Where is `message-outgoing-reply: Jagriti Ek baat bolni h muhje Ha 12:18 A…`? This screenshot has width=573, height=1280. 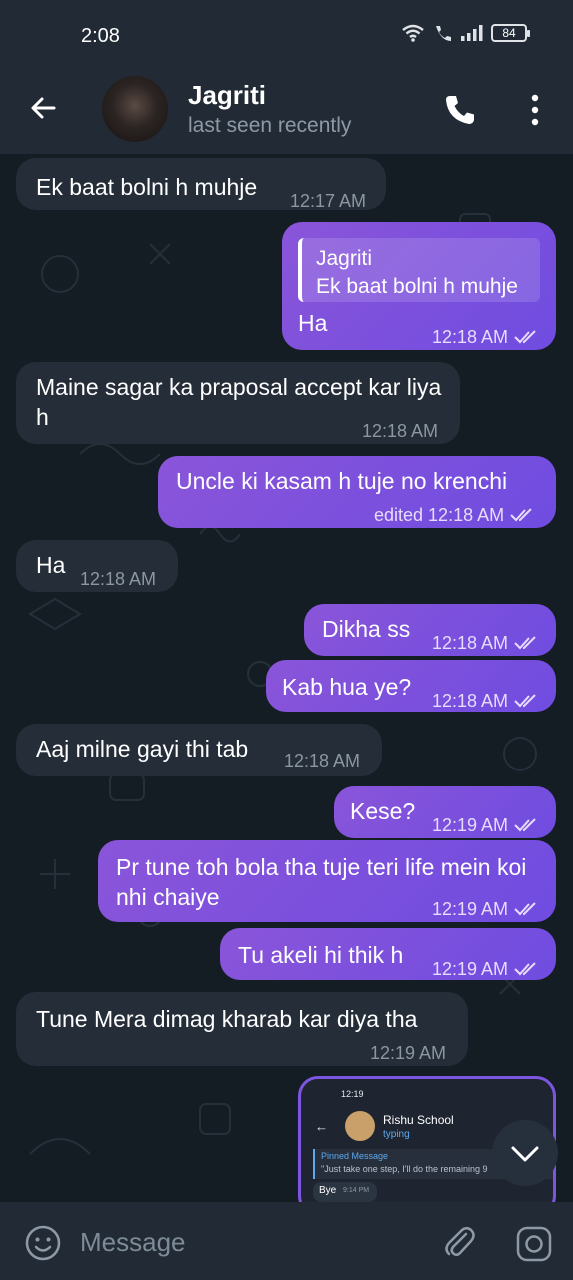
message-outgoing-reply: Jagriti Ek baat bolni h muhje Ha 12:18 A… is located at coordinates (419, 286).